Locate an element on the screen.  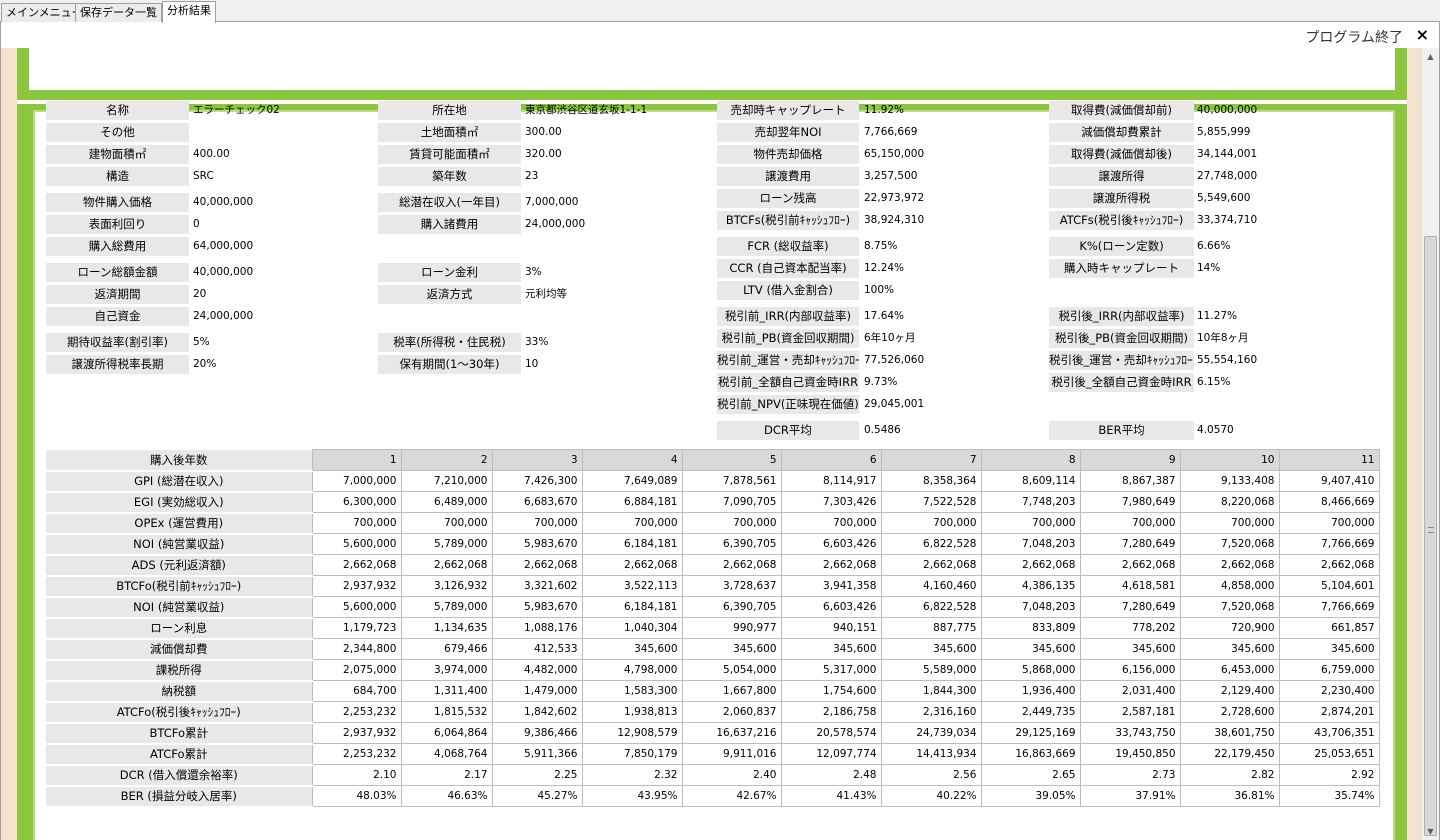
table-cell: 2,344,800 is located at coordinates (356, 649).